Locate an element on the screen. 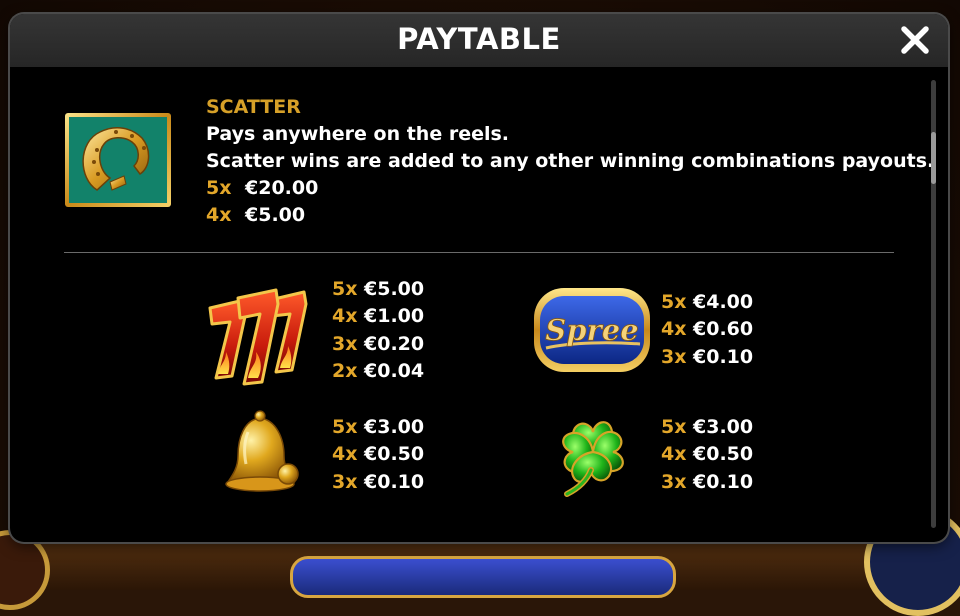  pay-amount: €20.00 is located at coordinates (282, 188).